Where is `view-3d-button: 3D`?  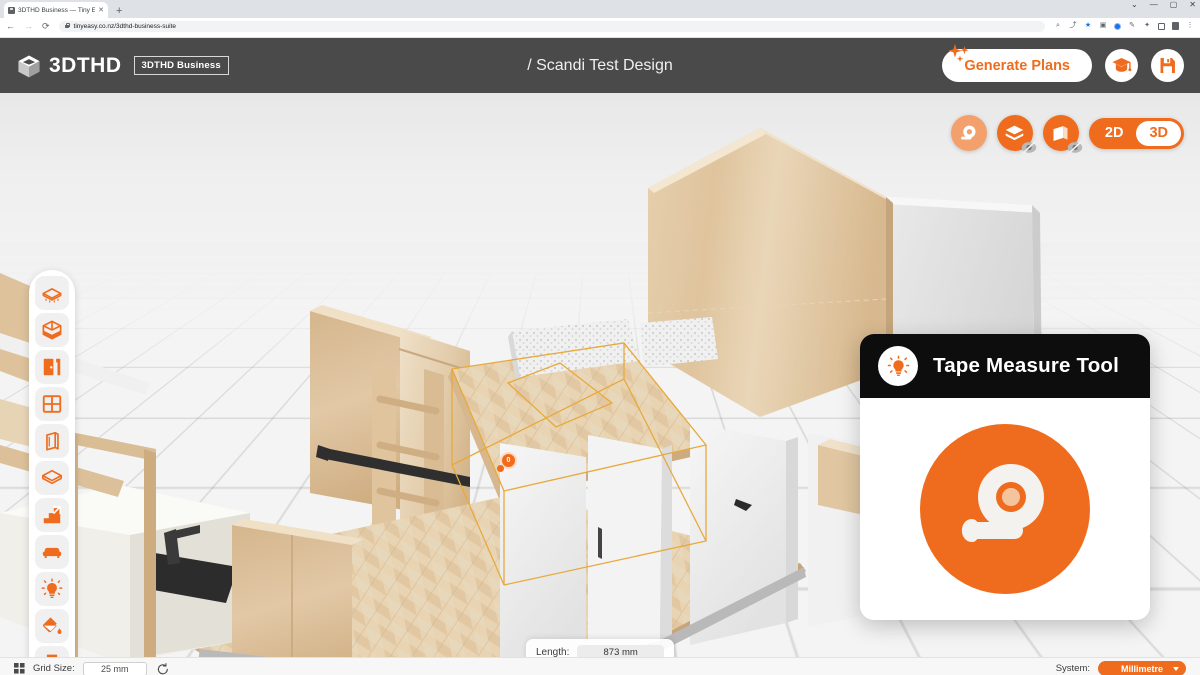 view-3d-button: 3D is located at coordinates (1158, 133).